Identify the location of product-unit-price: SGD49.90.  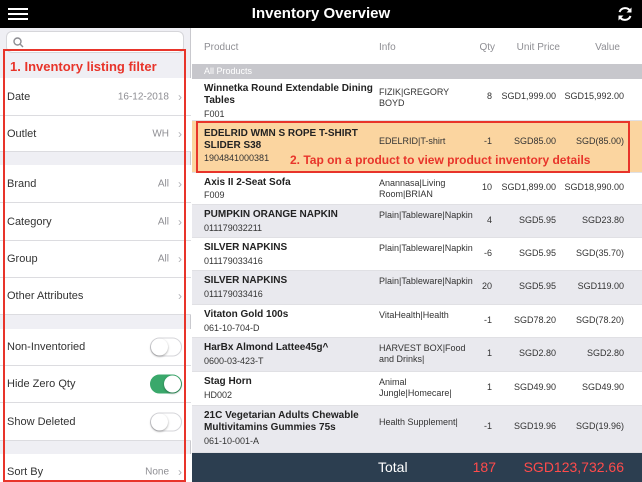
(534, 387).